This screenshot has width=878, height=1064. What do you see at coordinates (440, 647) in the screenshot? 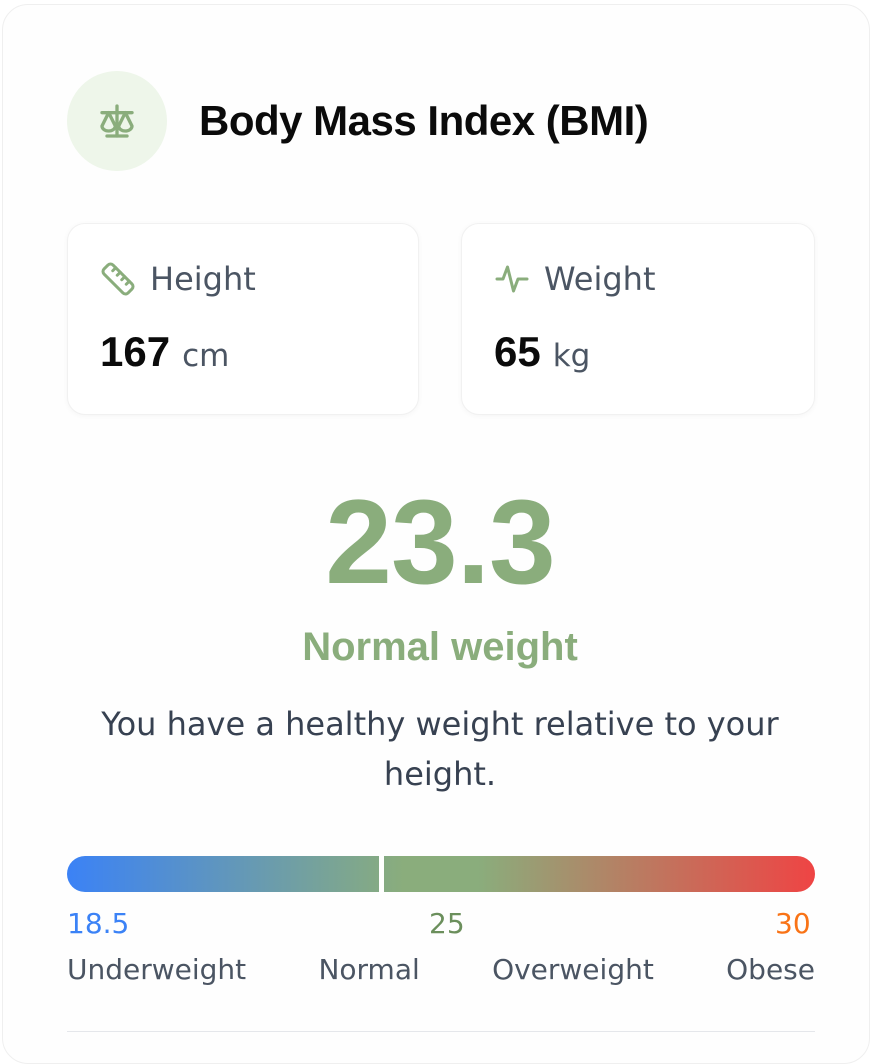
I see `bmi-category: Normal weight` at bounding box center [440, 647].